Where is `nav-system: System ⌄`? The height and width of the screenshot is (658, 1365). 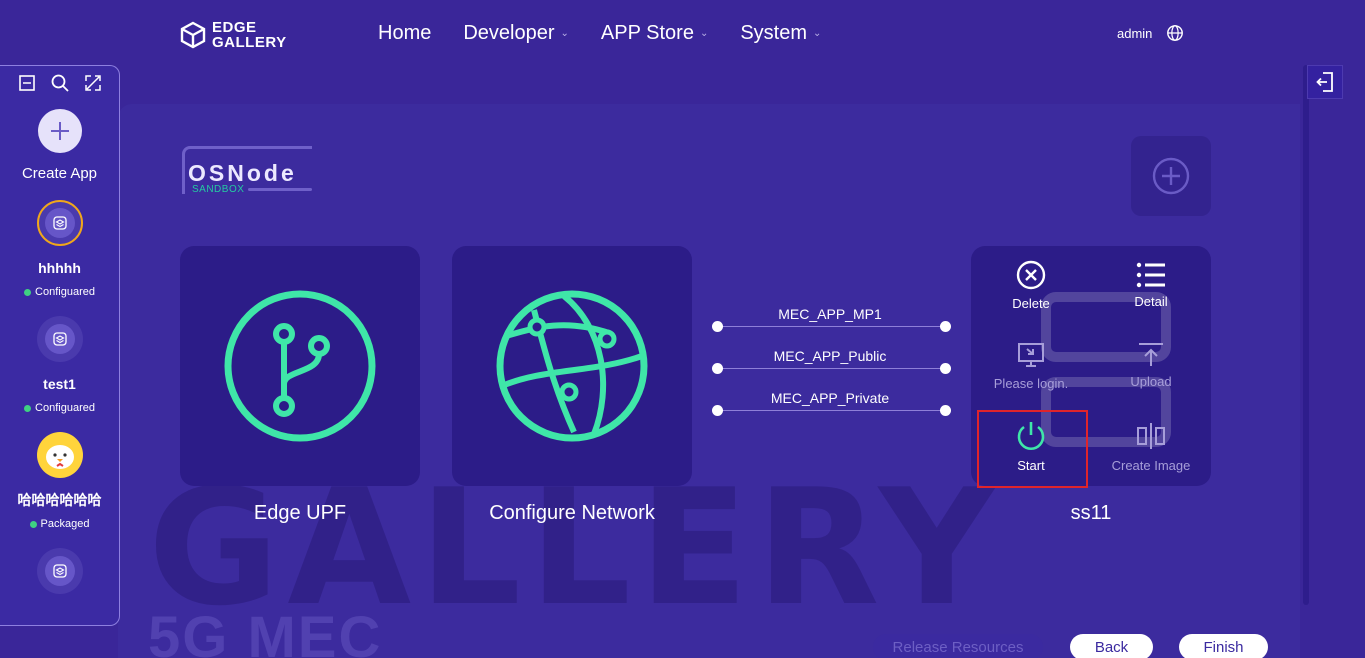
nav-system: System ⌄ is located at coordinates (780, 33).